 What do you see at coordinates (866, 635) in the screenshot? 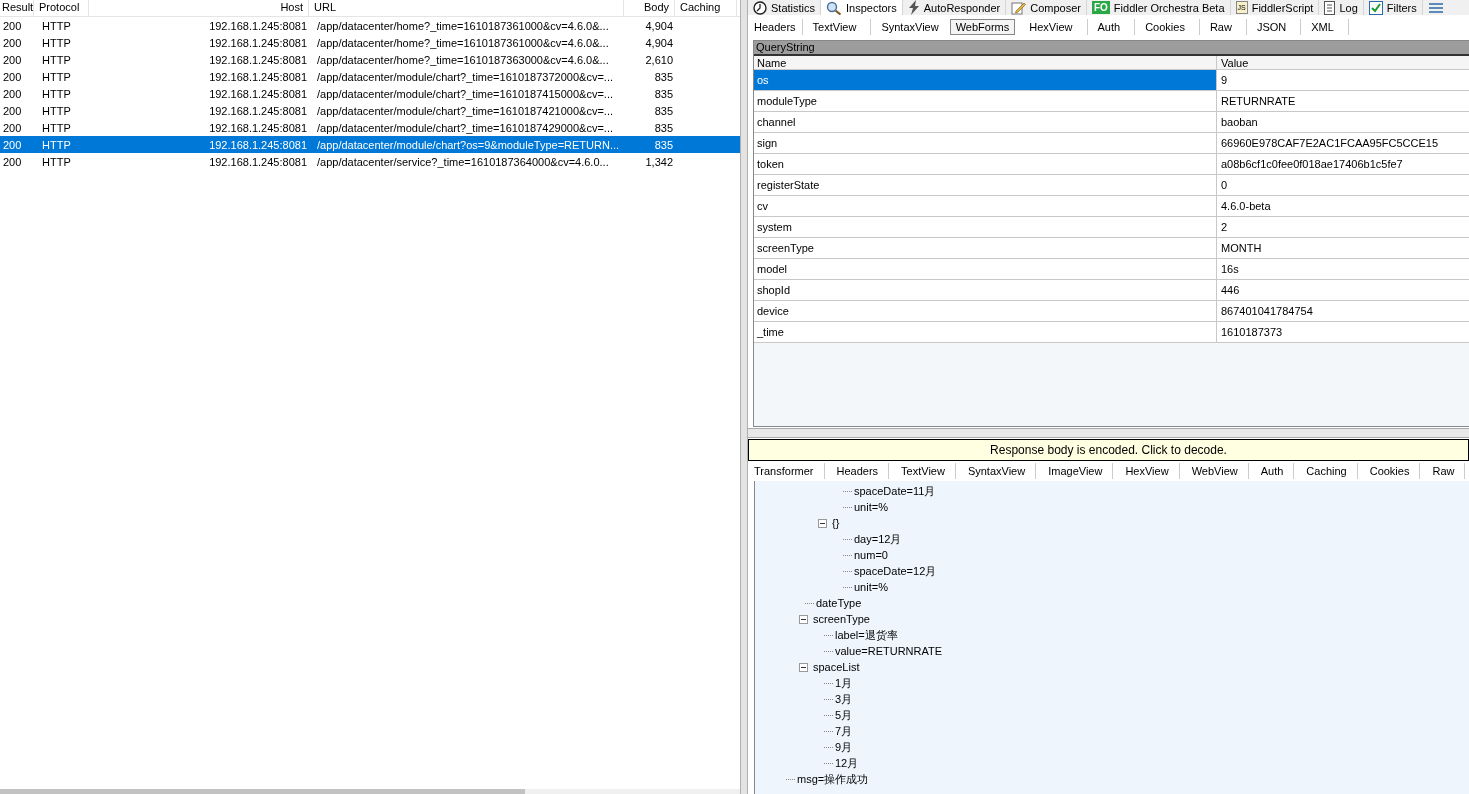
I see `tree-node: label=退货率` at bounding box center [866, 635].